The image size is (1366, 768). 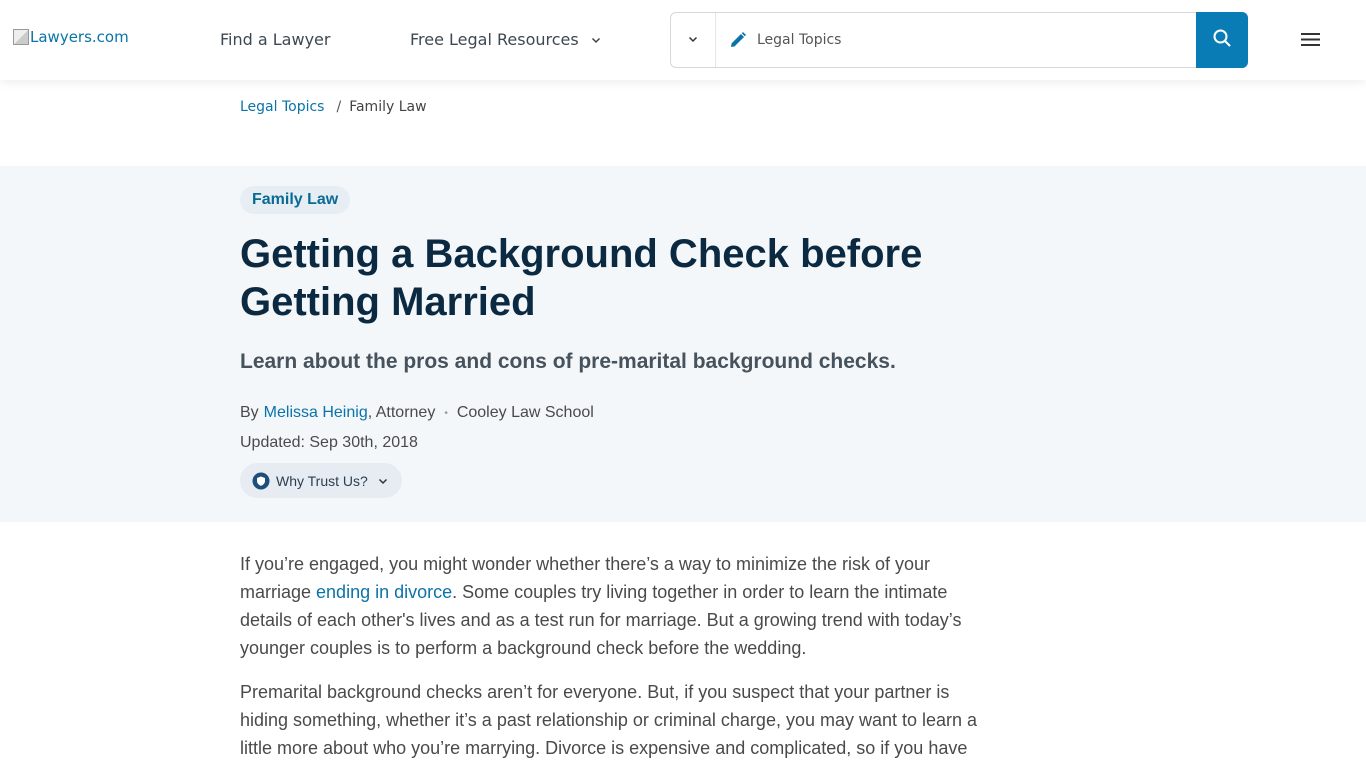 What do you see at coordinates (967, 40) in the screenshot?
I see `search-input` at bounding box center [967, 40].